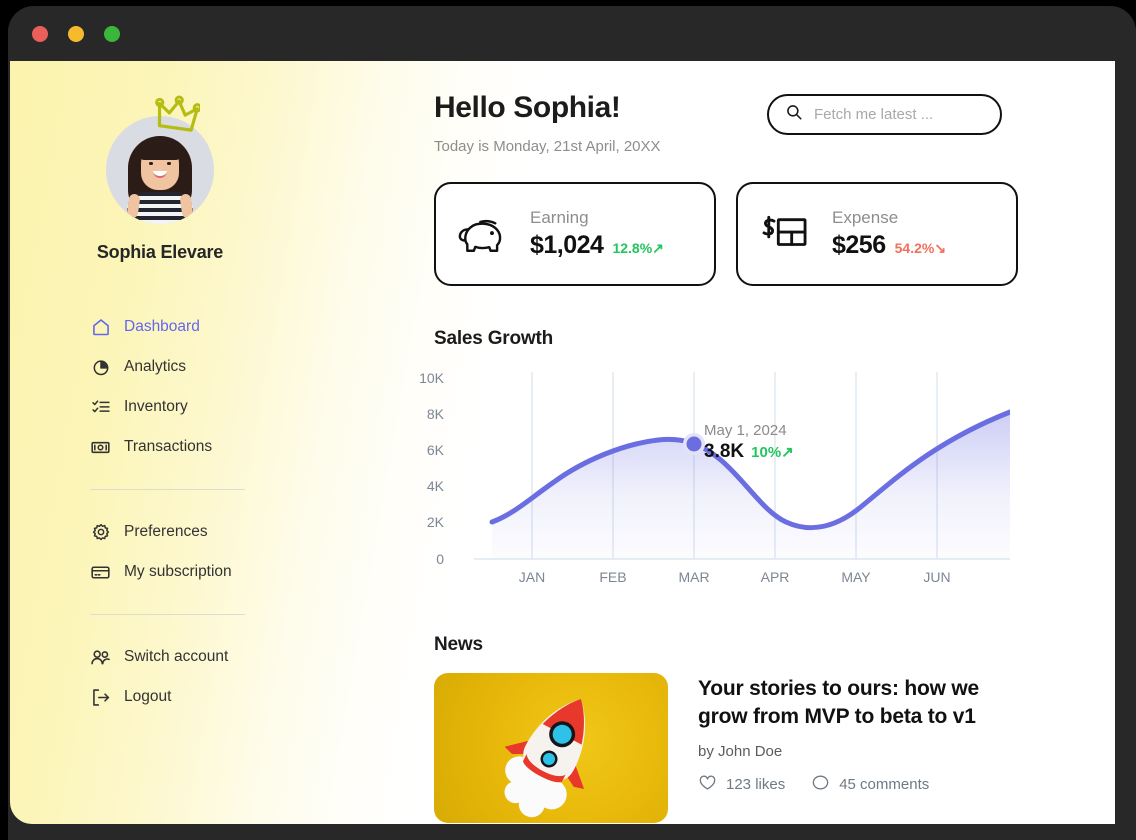 Image resolution: width=1136 pixels, height=840 pixels. Describe the element at coordinates (435, 486) in the screenshot. I see `y-axis-tick: 4K` at that location.